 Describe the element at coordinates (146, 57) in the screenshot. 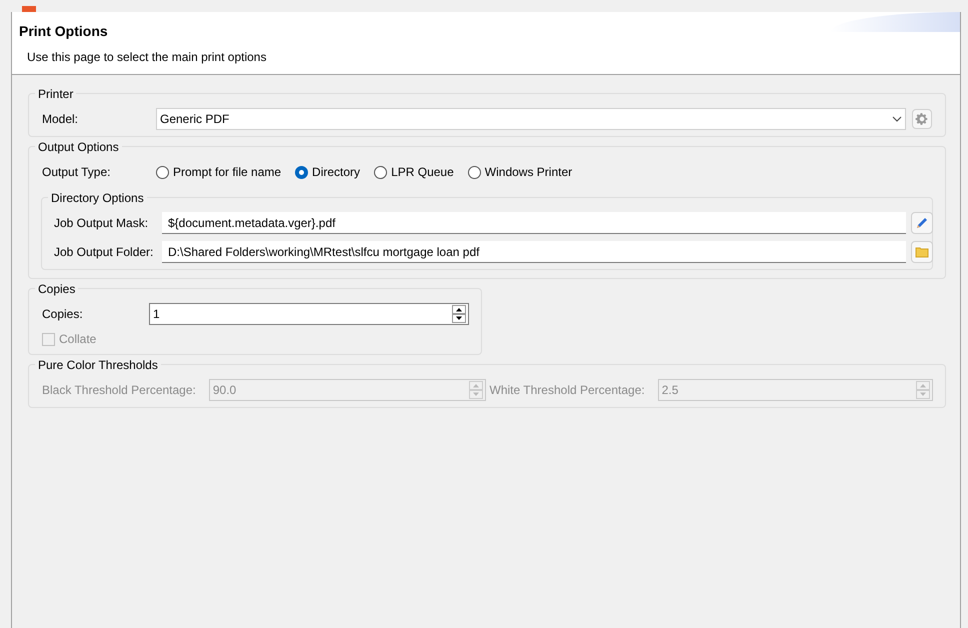

I see `page-description: Use this page to select the main print options` at that location.